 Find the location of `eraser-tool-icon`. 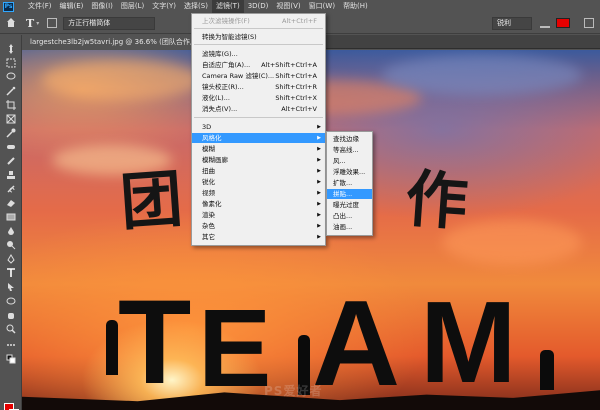

eraser-tool-icon is located at coordinates (11, 202).